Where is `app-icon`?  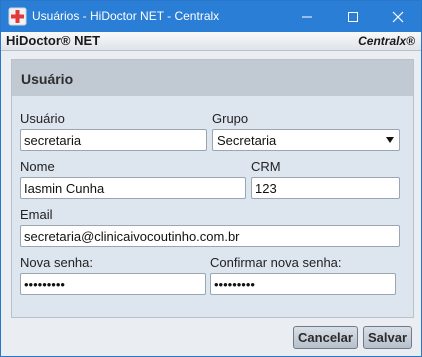 app-icon is located at coordinates (17, 16).